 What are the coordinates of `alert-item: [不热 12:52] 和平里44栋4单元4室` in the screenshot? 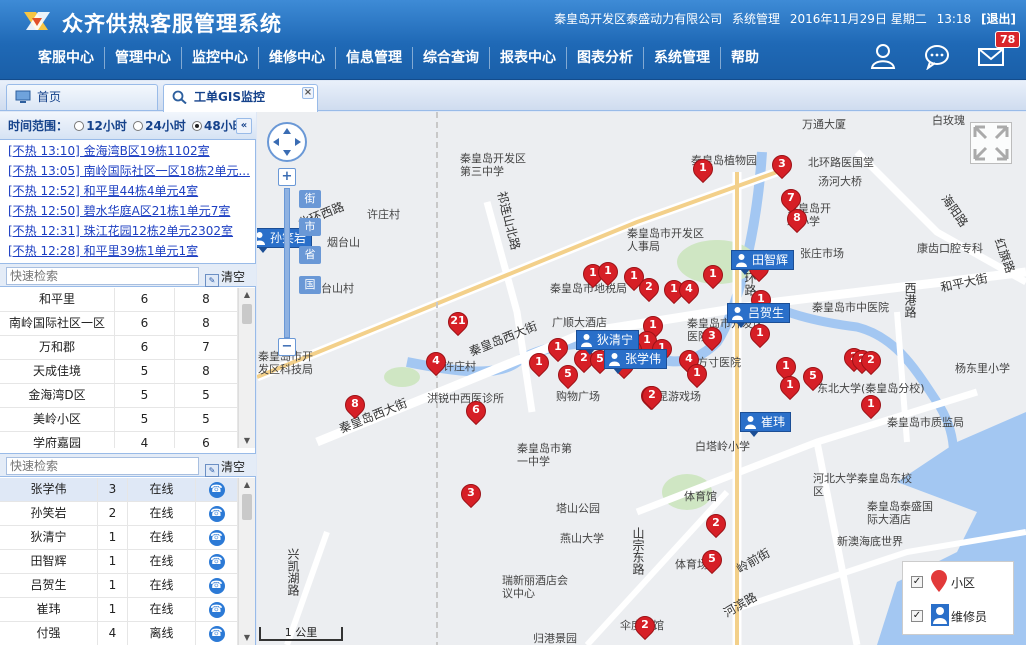 It's located at (128, 191).